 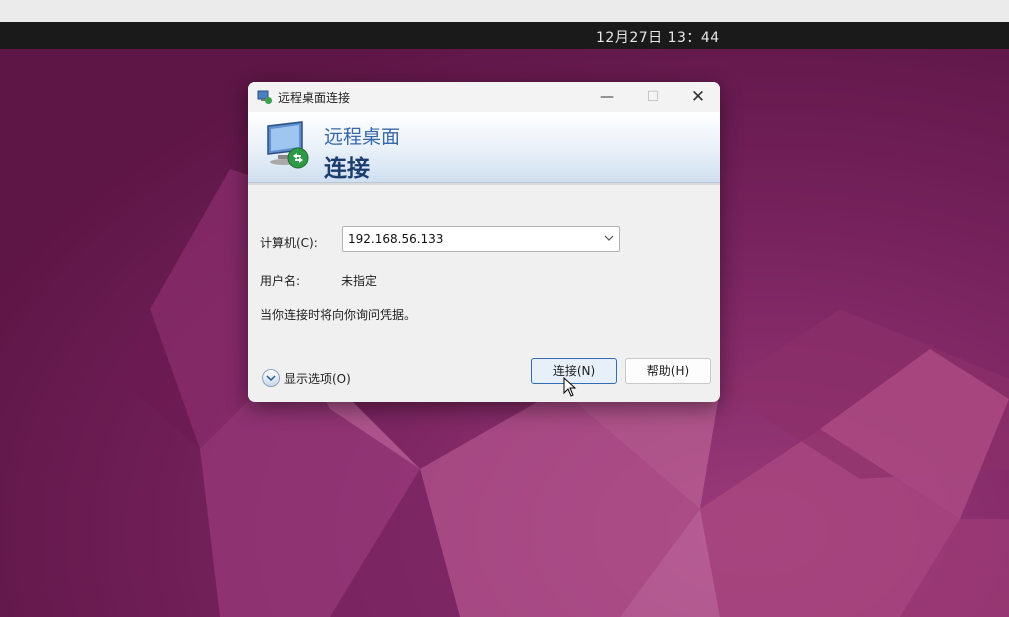 What do you see at coordinates (395, 239) in the screenshot?
I see `computer-value: 192.168.56.133` at bounding box center [395, 239].